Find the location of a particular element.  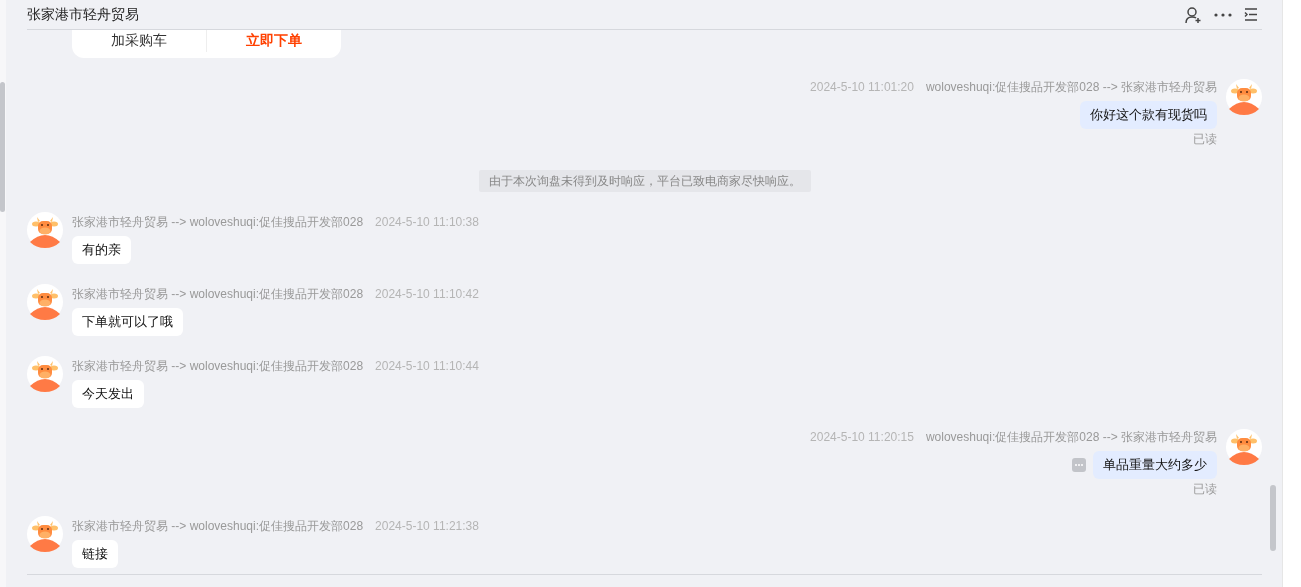

message-bubble: 有的亲 is located at coordinates (101, 250).